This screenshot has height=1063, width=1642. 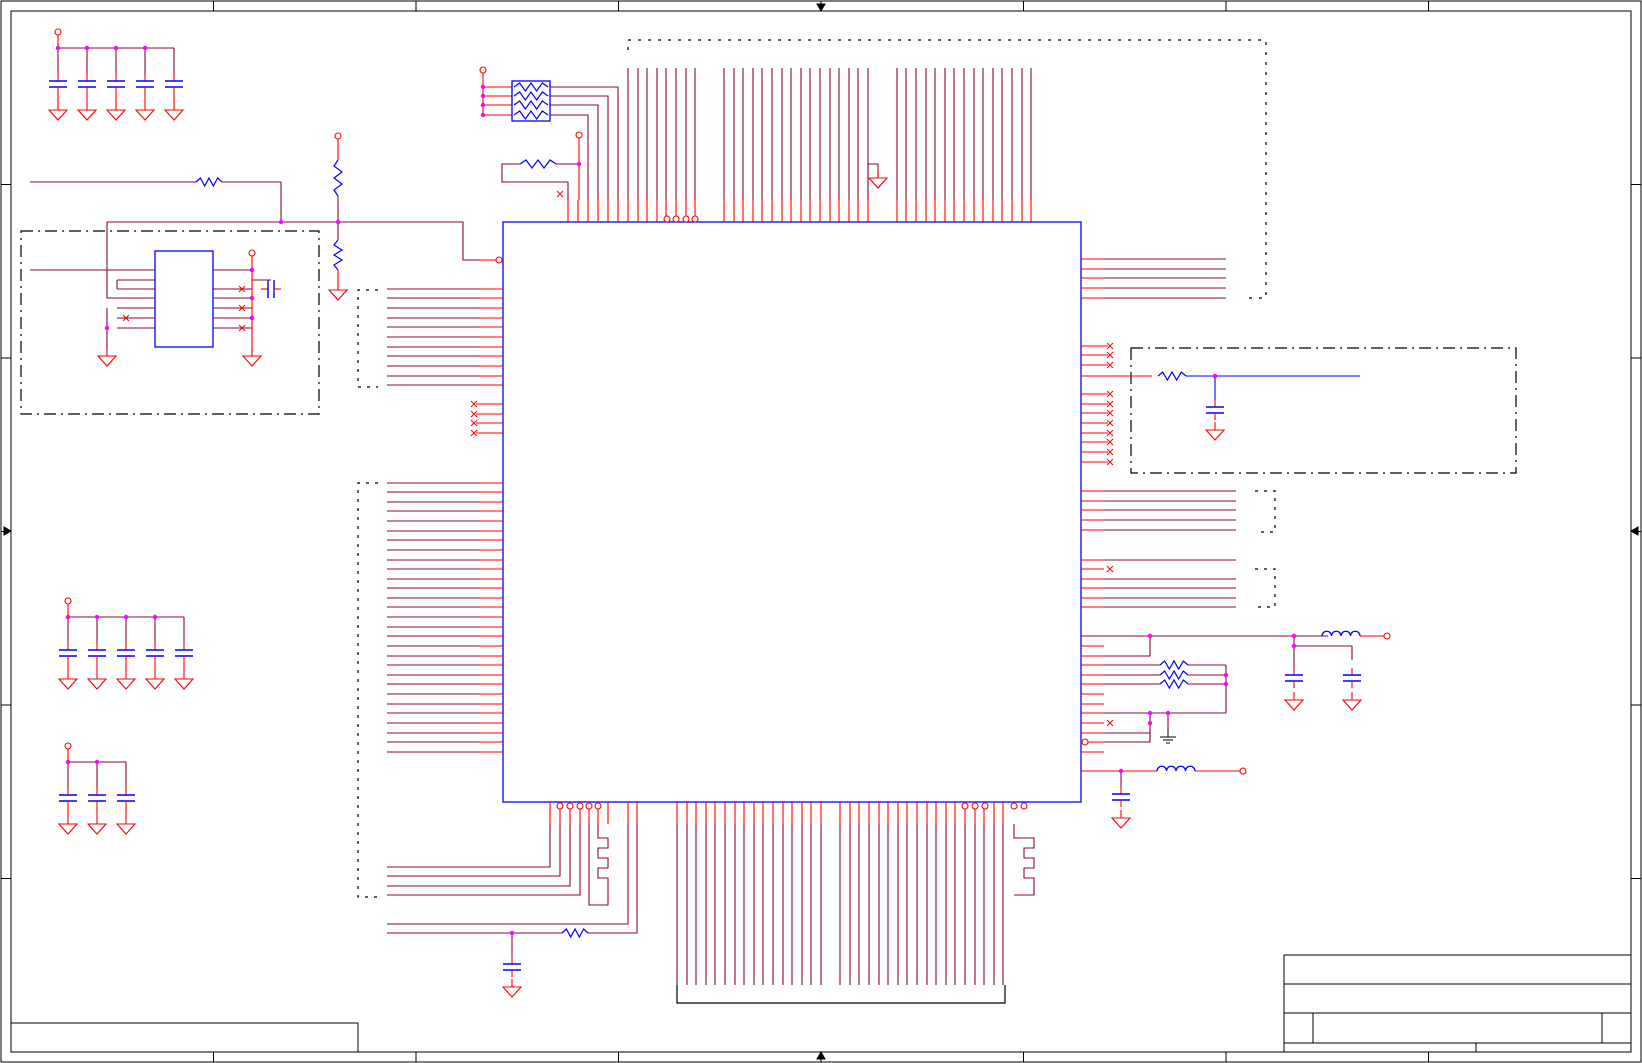 What do you see at coordinates (821, 8) in the screenshot?
I see `center-mark-top` at bounding box center [821, 8].